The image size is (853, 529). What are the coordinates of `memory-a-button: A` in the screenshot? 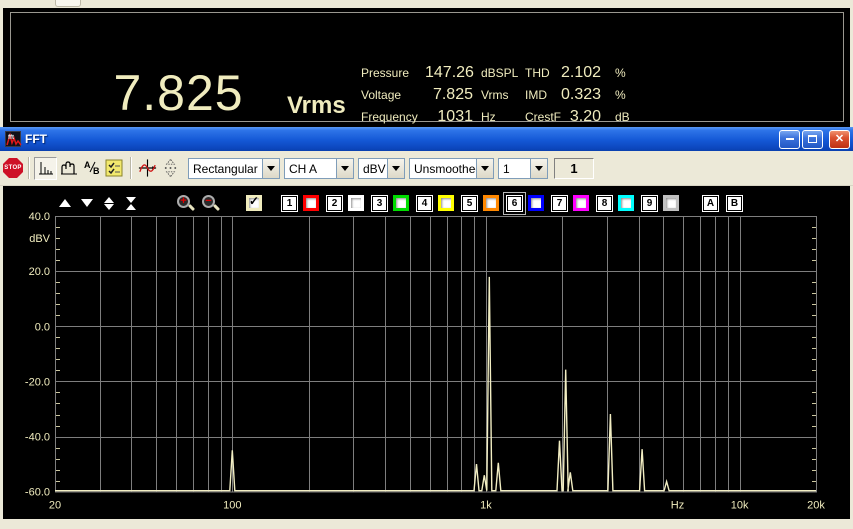 It's located at (710, 203).